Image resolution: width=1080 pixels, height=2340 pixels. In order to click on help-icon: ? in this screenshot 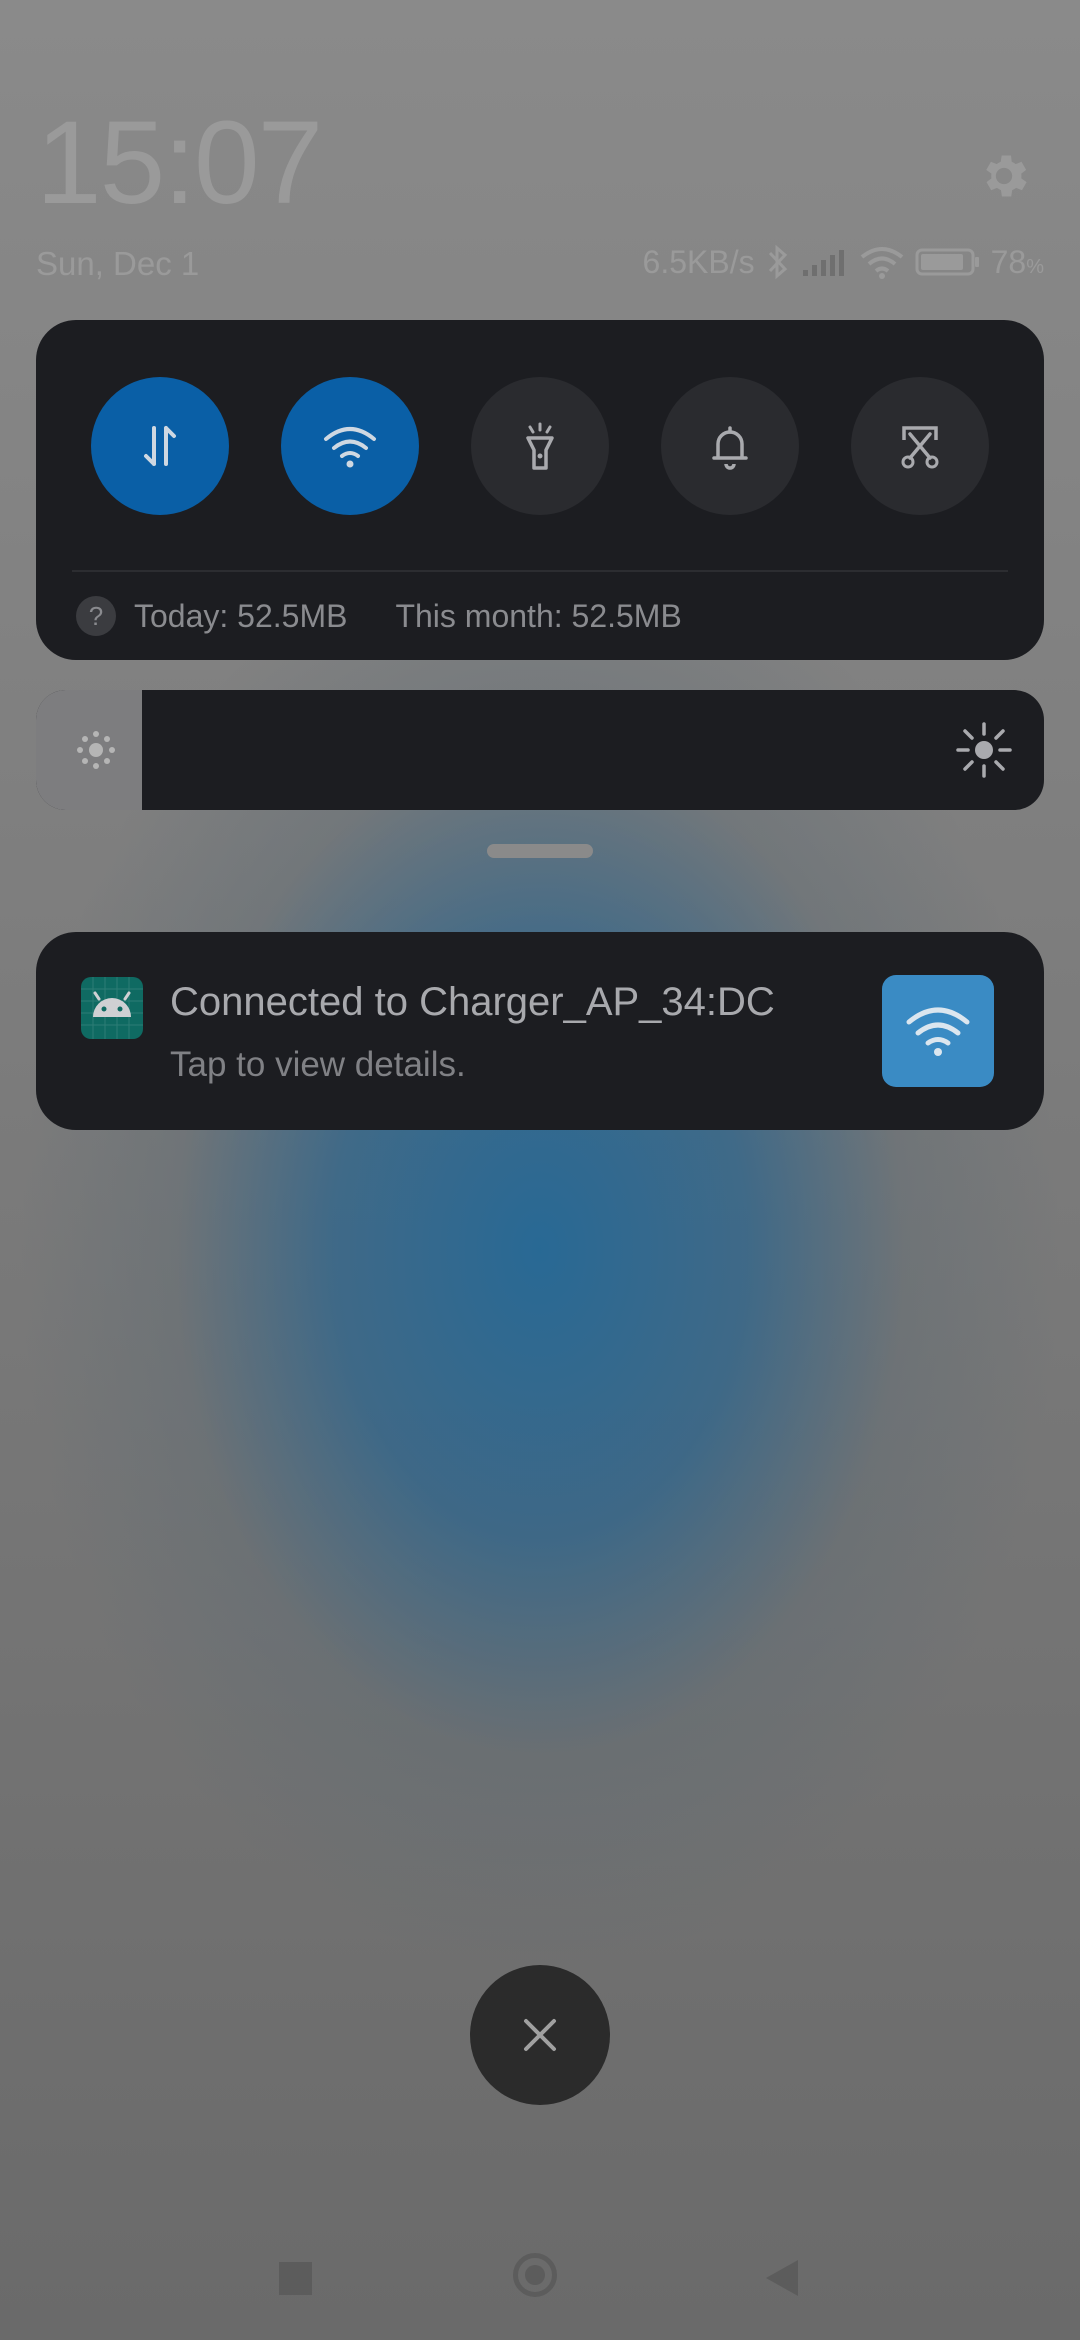, I will do `click(96, 616)`.